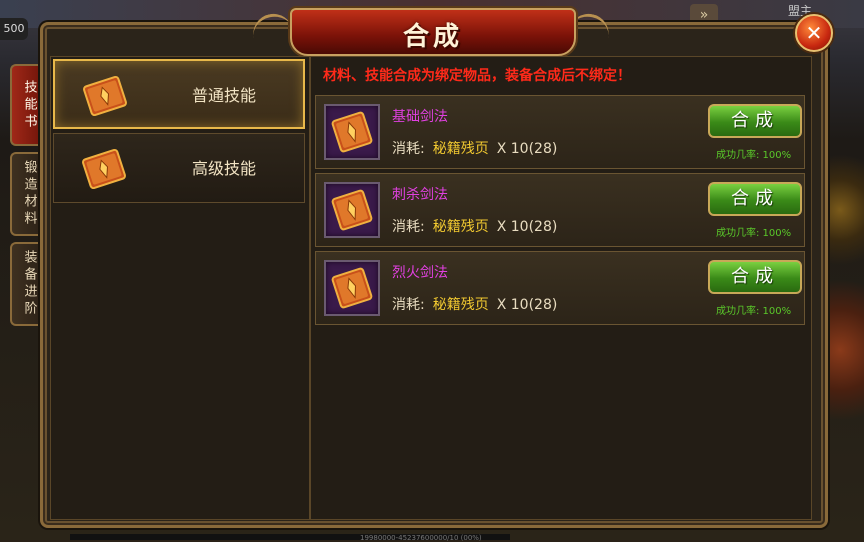 This screenshot has height=542, width=864. I want to click on skill-name: 烈火剑法, so click(420, 273).